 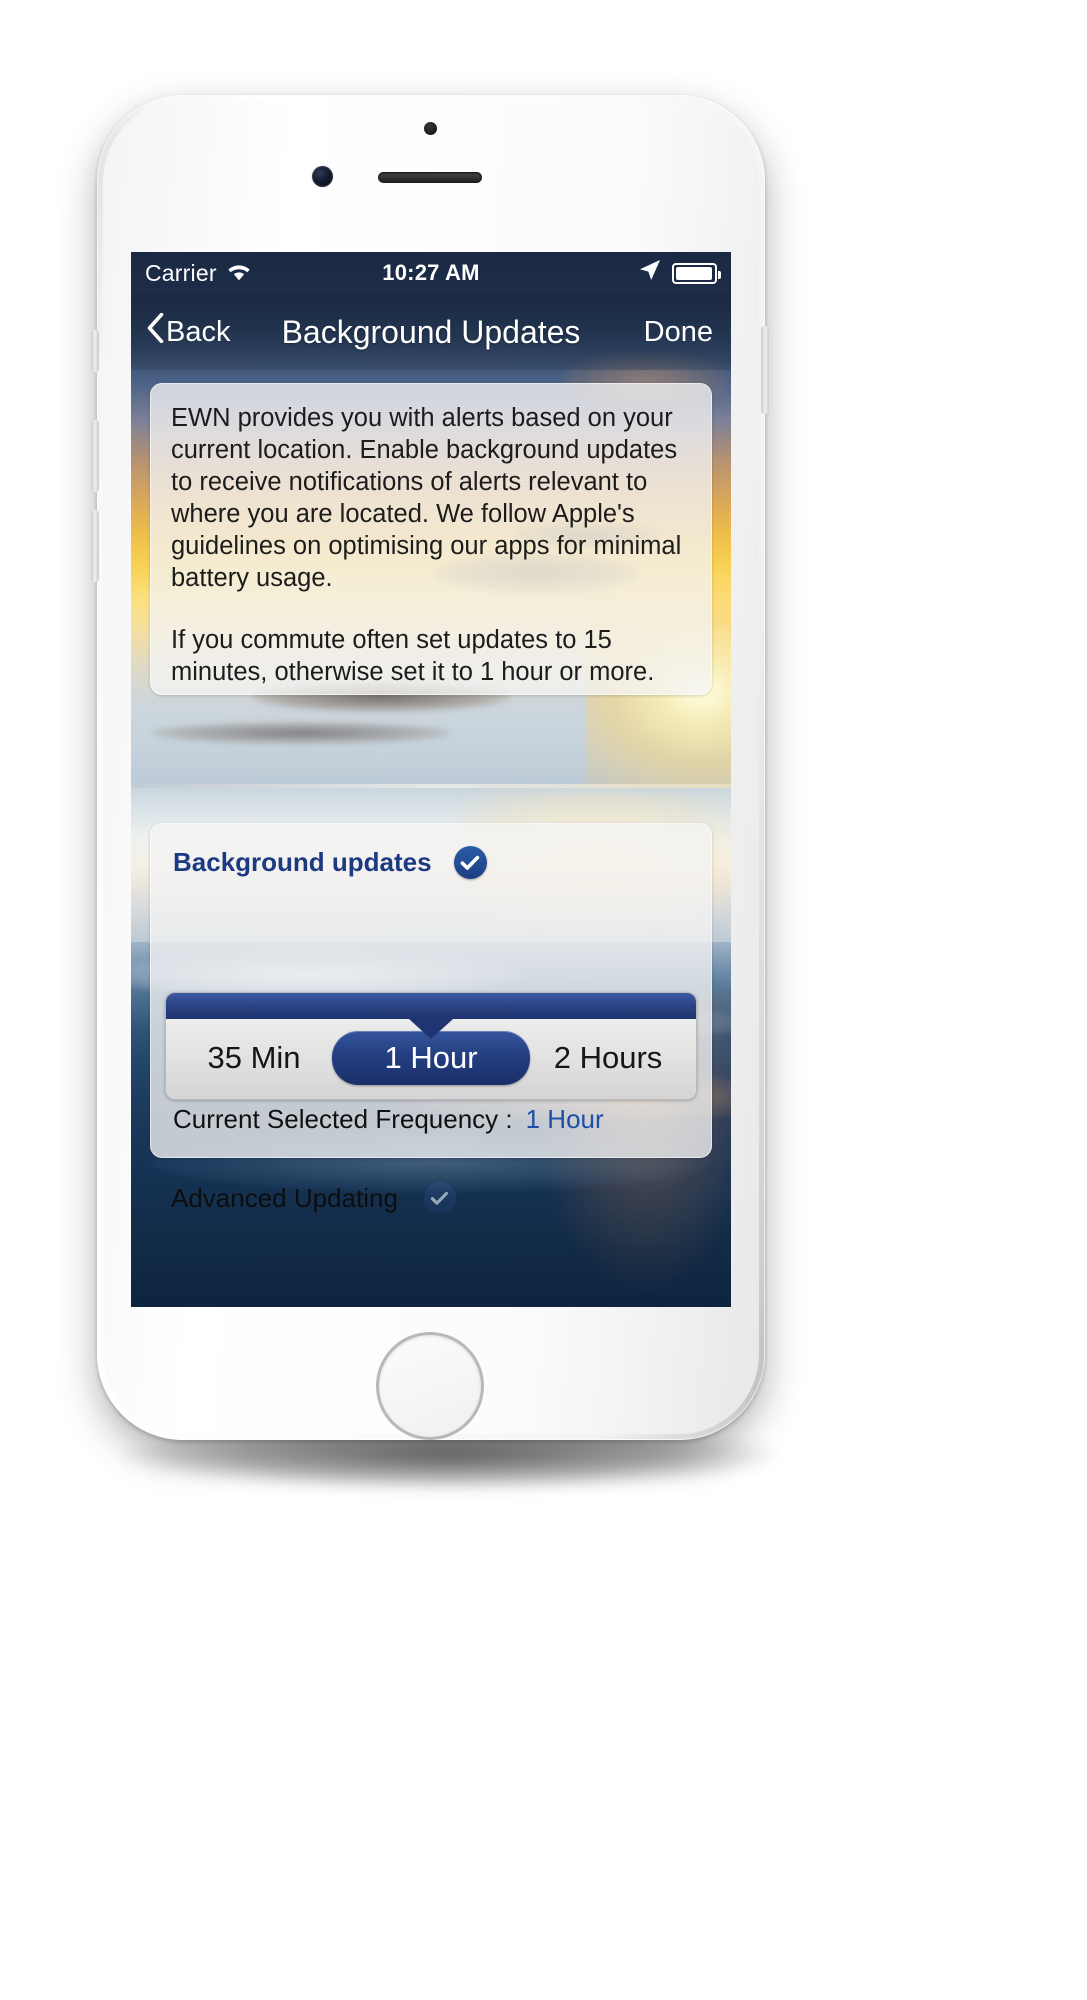 I want to click on advanced-updating-row: Advanced Updating, so click(x=313, y=1198).